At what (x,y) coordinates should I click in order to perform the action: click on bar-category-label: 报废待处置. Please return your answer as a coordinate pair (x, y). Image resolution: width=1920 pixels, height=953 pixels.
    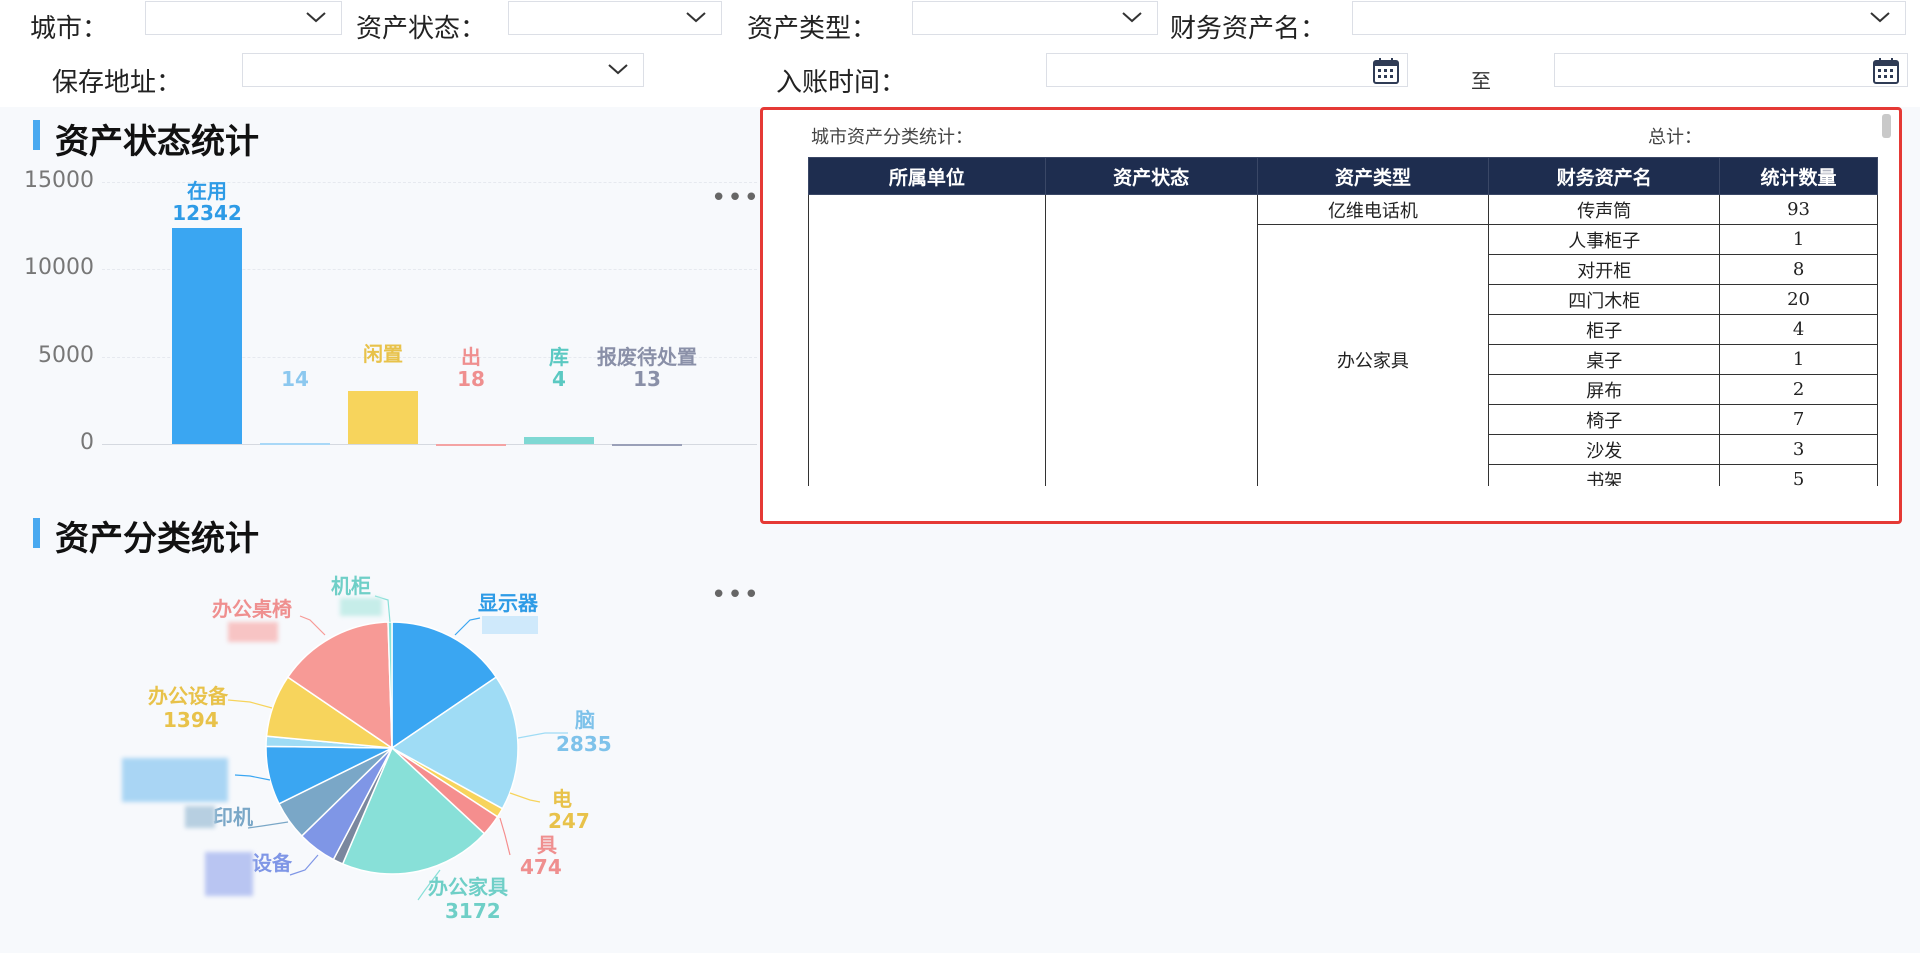
    Looking at the image, I should click on (647, 357).